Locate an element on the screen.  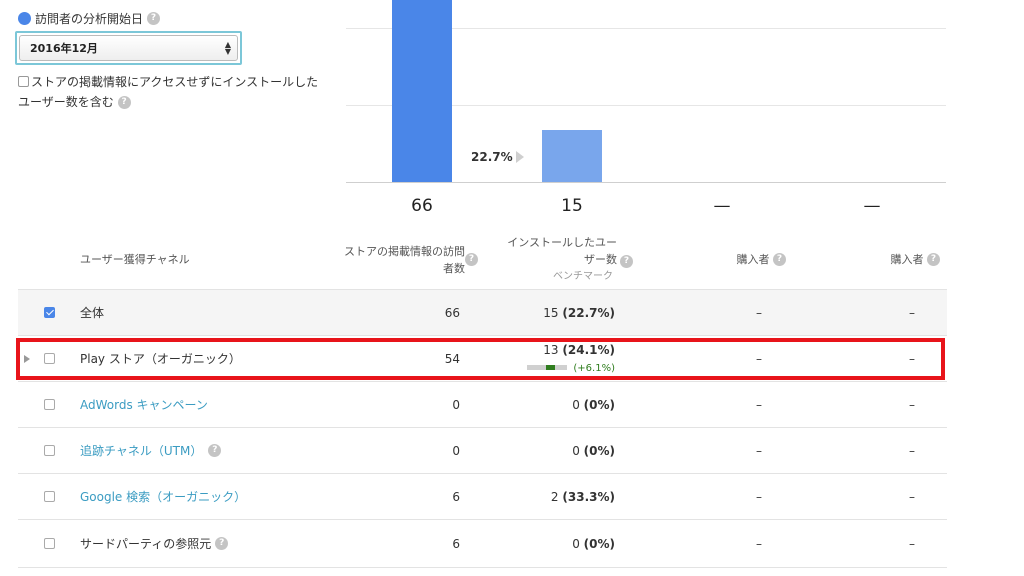
col-buyers-label: 購入者 is located at coordinates (753, 259).